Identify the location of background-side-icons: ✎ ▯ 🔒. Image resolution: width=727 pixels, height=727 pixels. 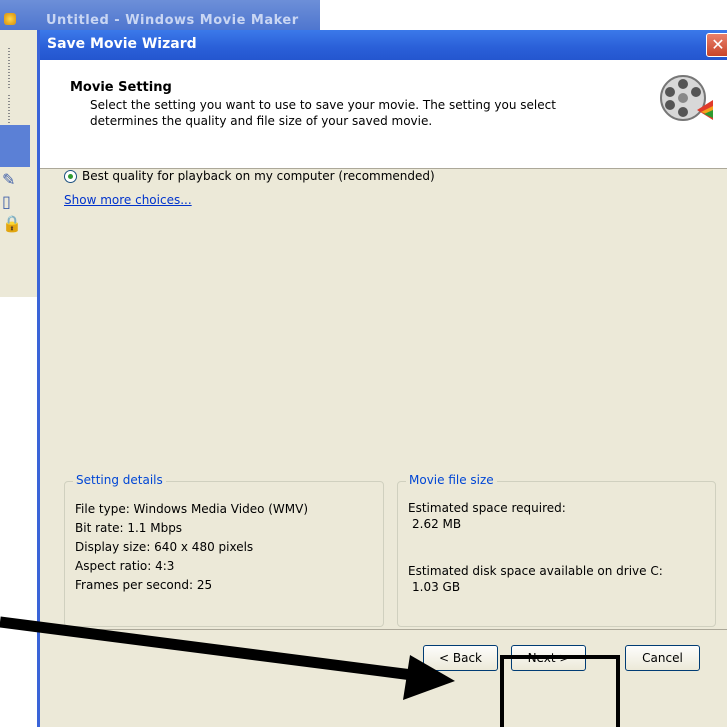
(16, 203).